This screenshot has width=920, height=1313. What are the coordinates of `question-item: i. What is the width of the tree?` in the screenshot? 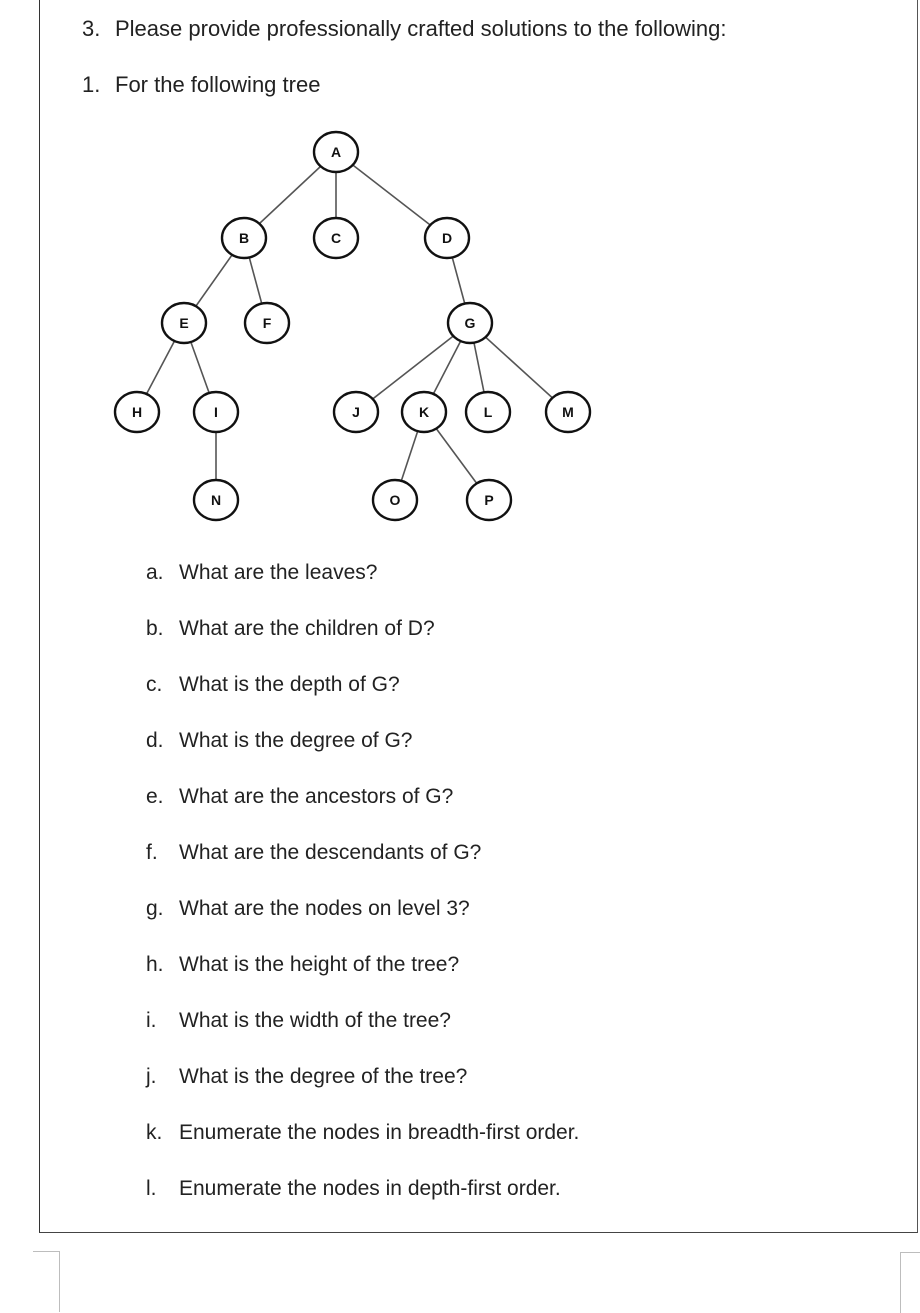 It's located at (298, 1020).